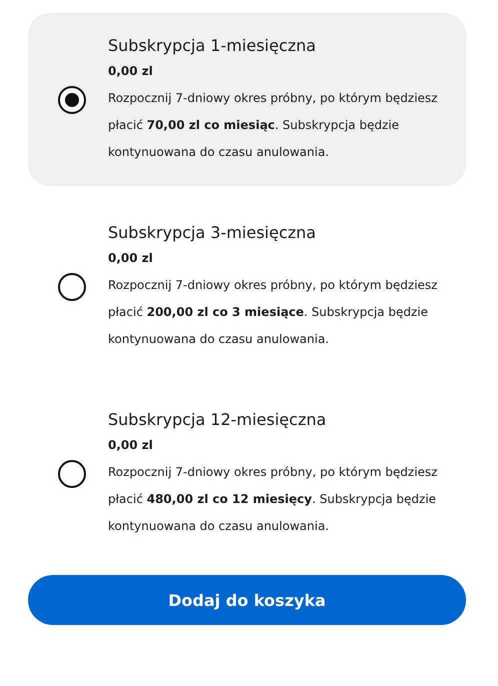 Image resolution: width=498 pixels, height=686 pixels. Describe the element at coordinates (273, 125) in the screenshot. I see `plan-description: Rozpocznij 7-dniowy okres próbny, po którym będziesz płacić 70,00 zl co miesiąc. Subskrypcja będzie kontynuowana do czasu anulowania.` at that location.